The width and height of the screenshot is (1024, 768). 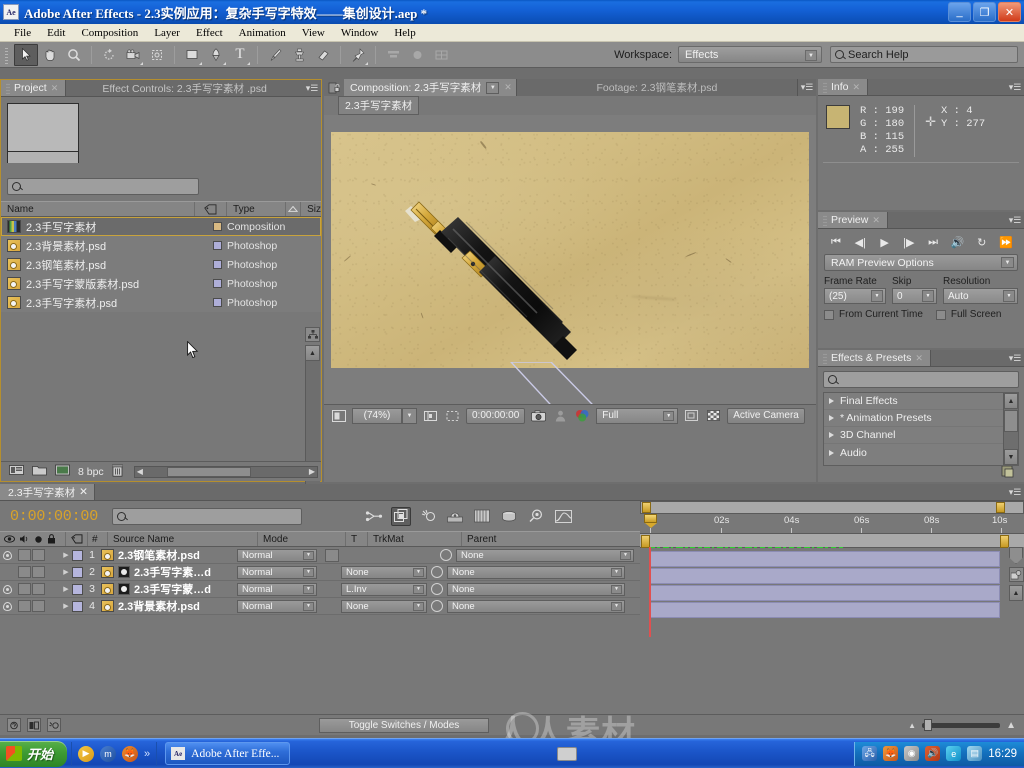 I want to click on tab-timeline-comp: 2.3手写字素材 ✕, so click(x=47, y=492).